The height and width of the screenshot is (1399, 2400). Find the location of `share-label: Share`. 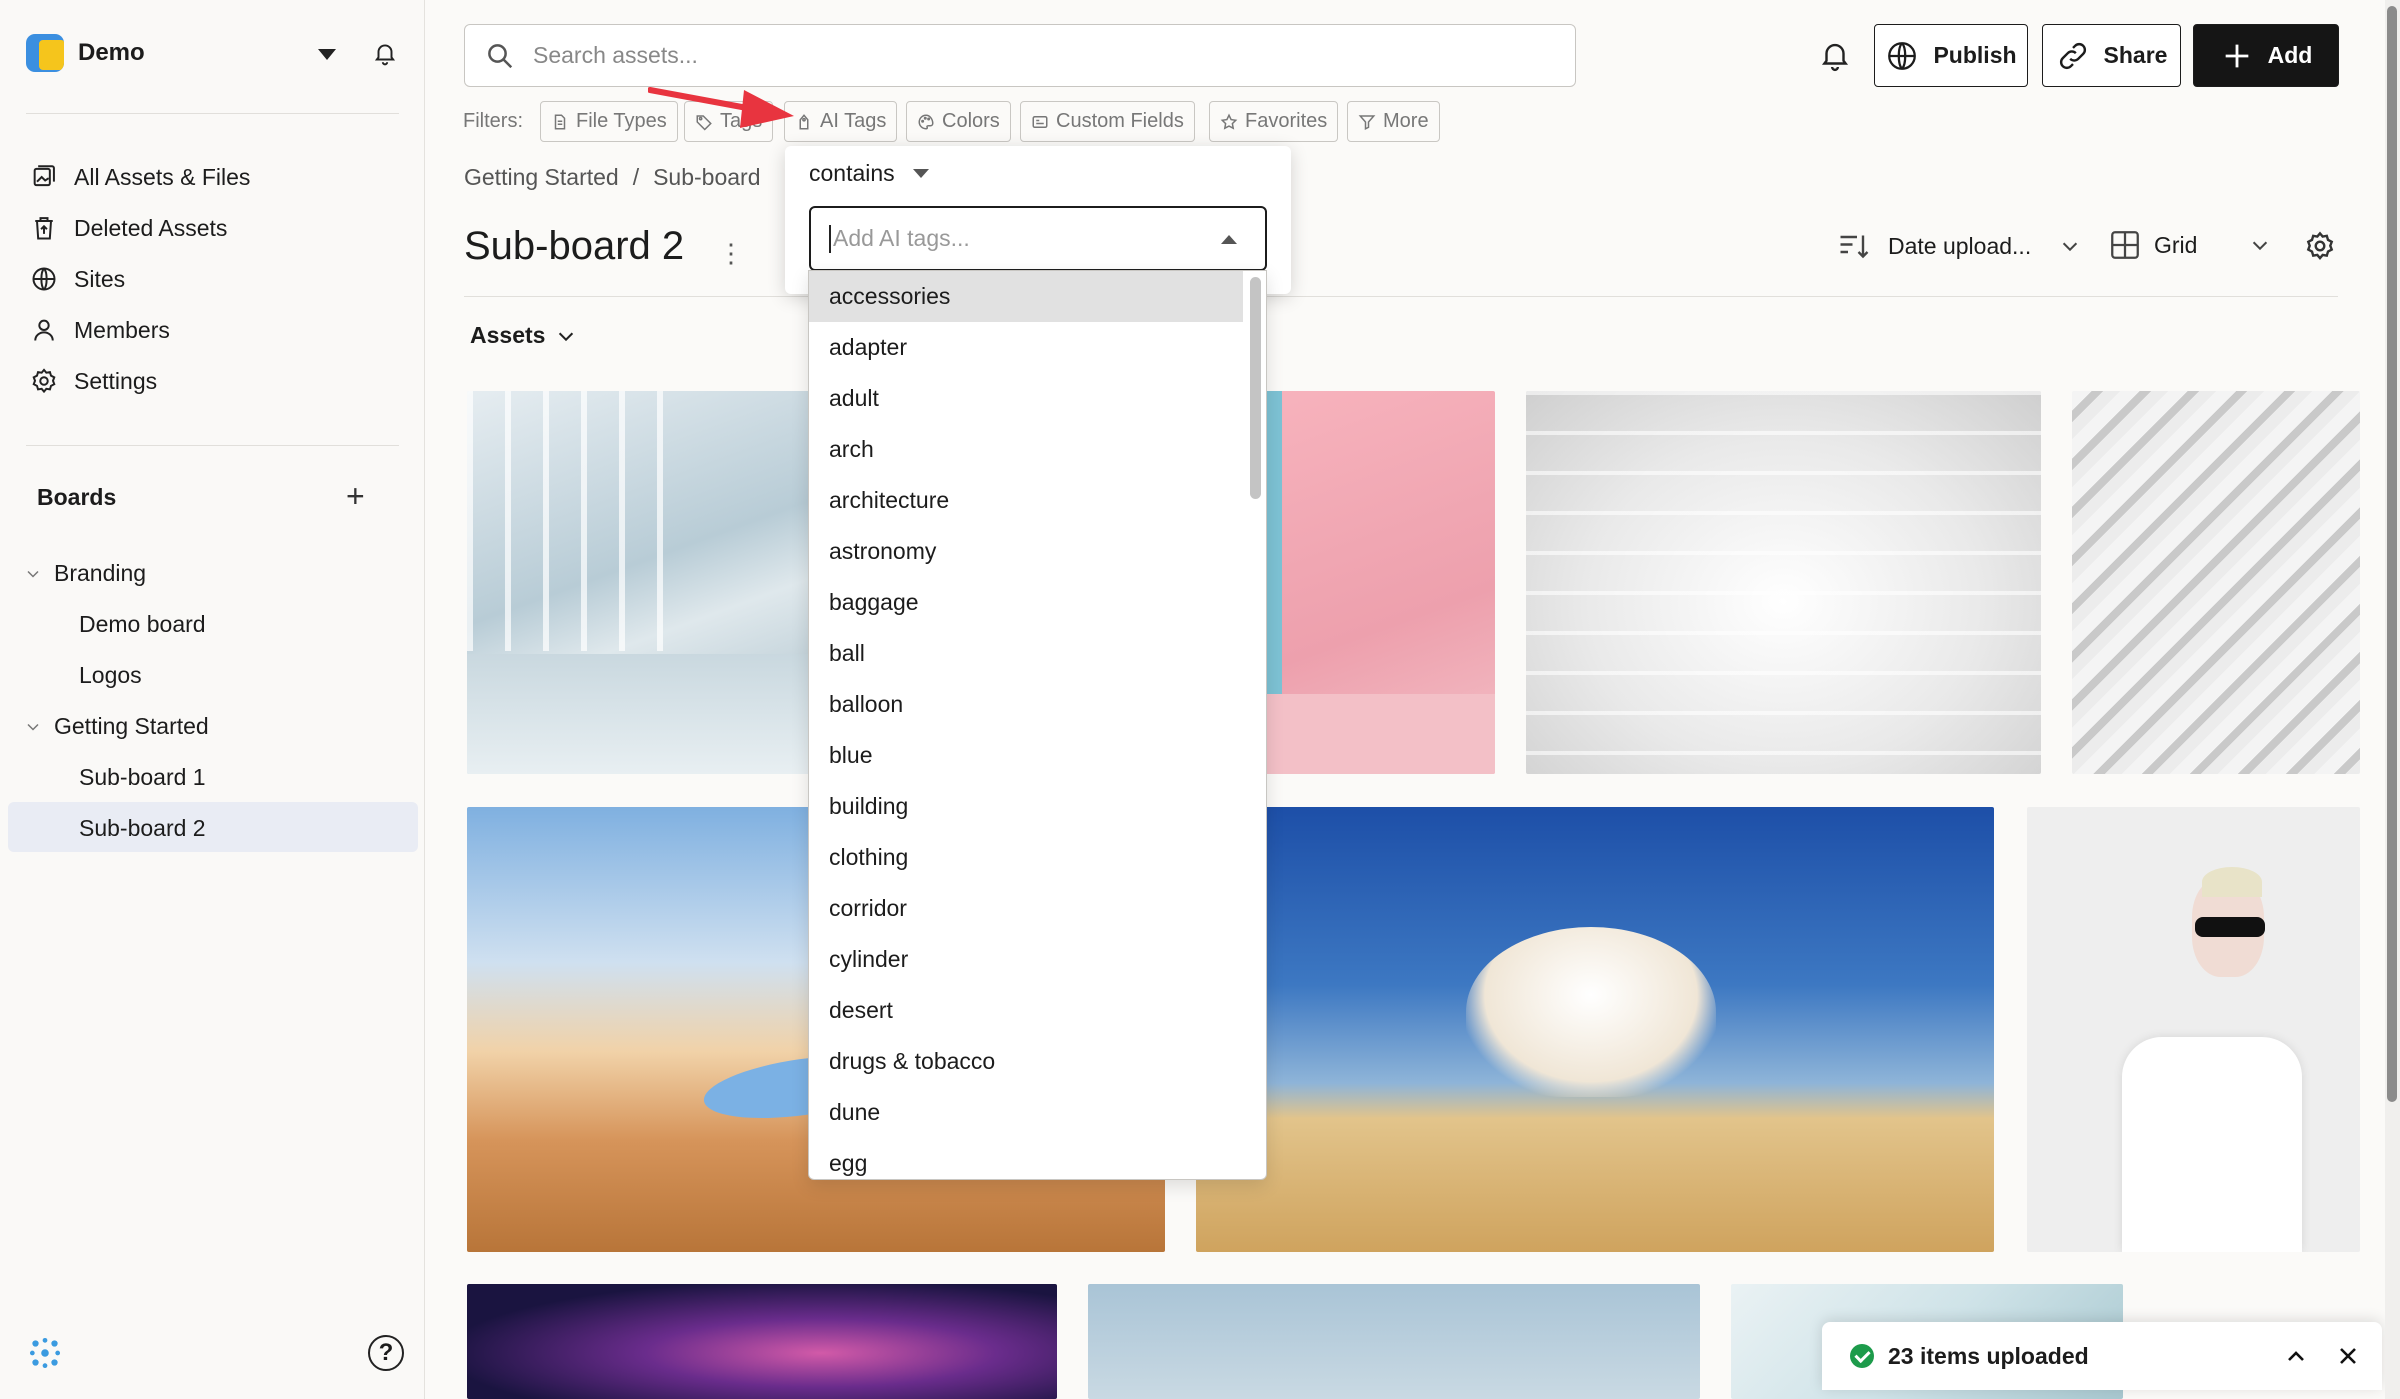

share-label: Share is located at coordinates (2135, 55).